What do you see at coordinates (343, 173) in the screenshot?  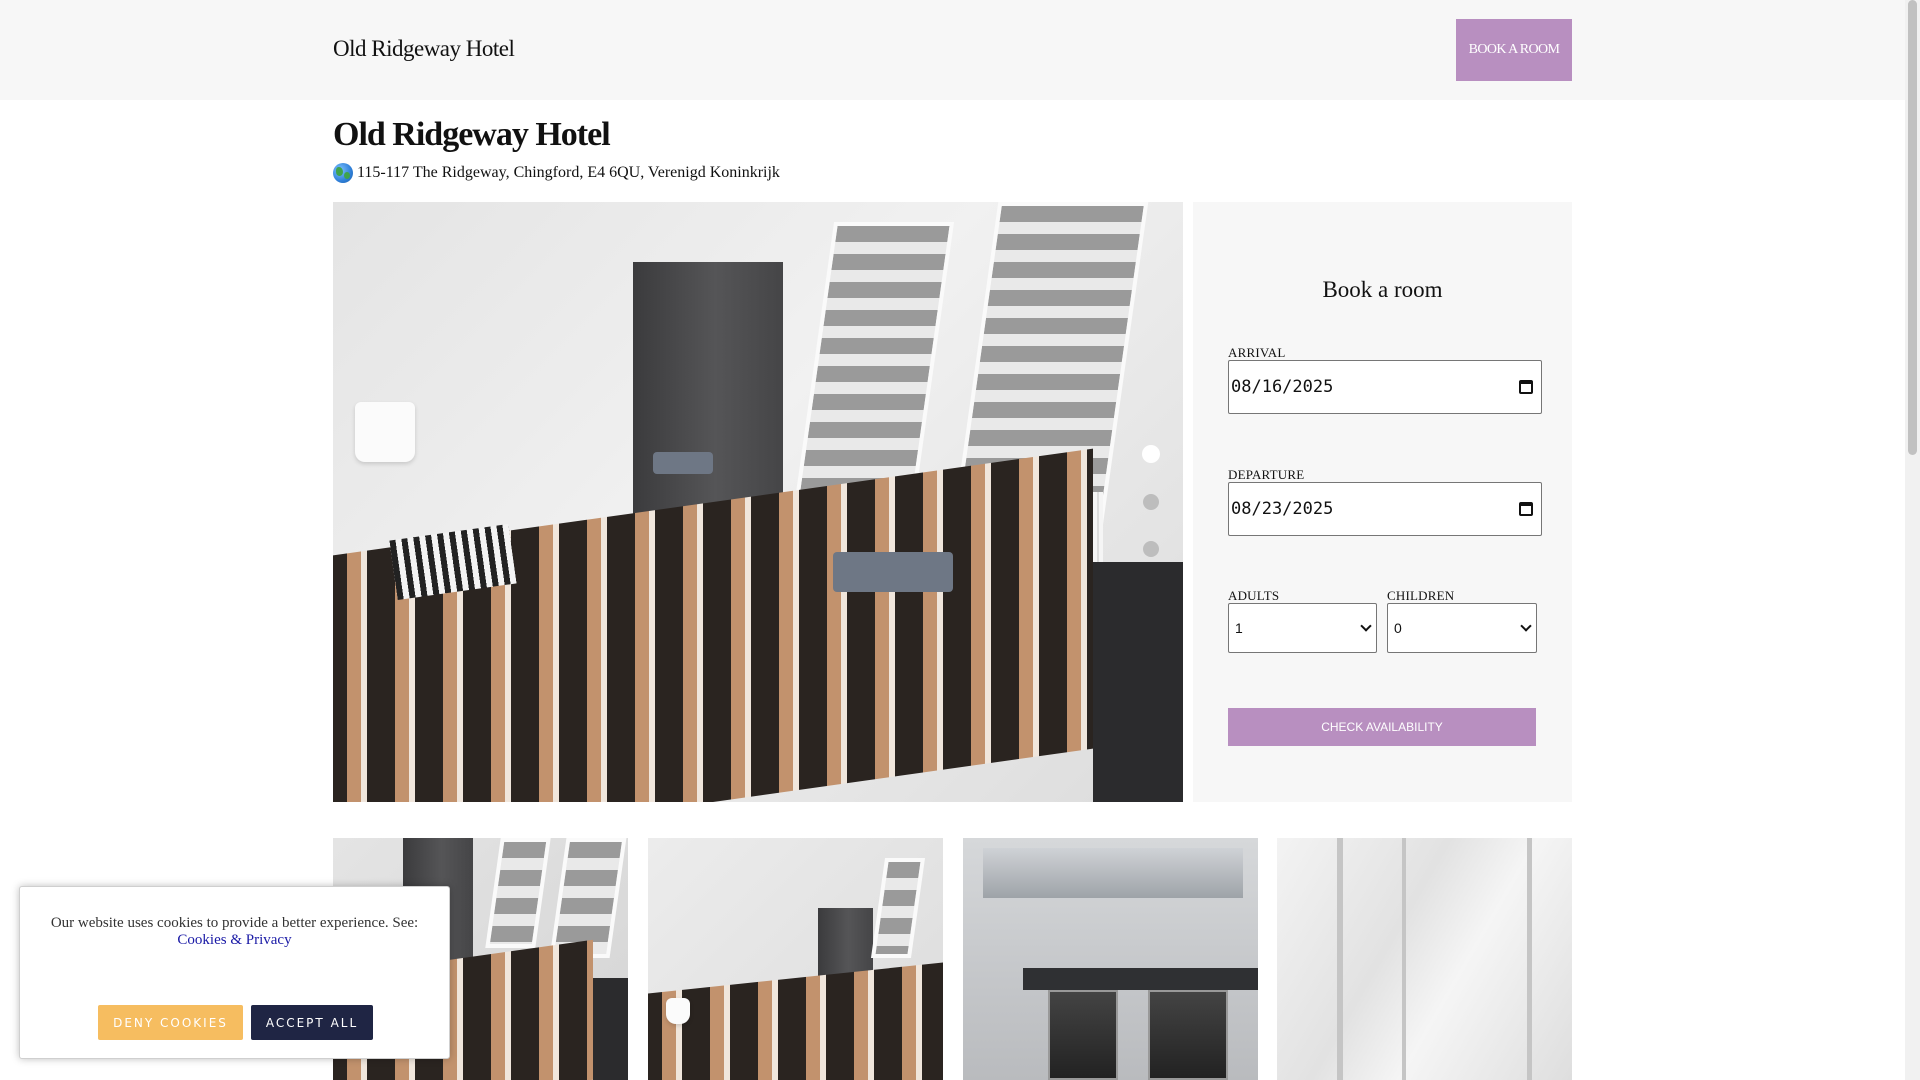 I see `globe-icon` at bounding box center [343, 173].